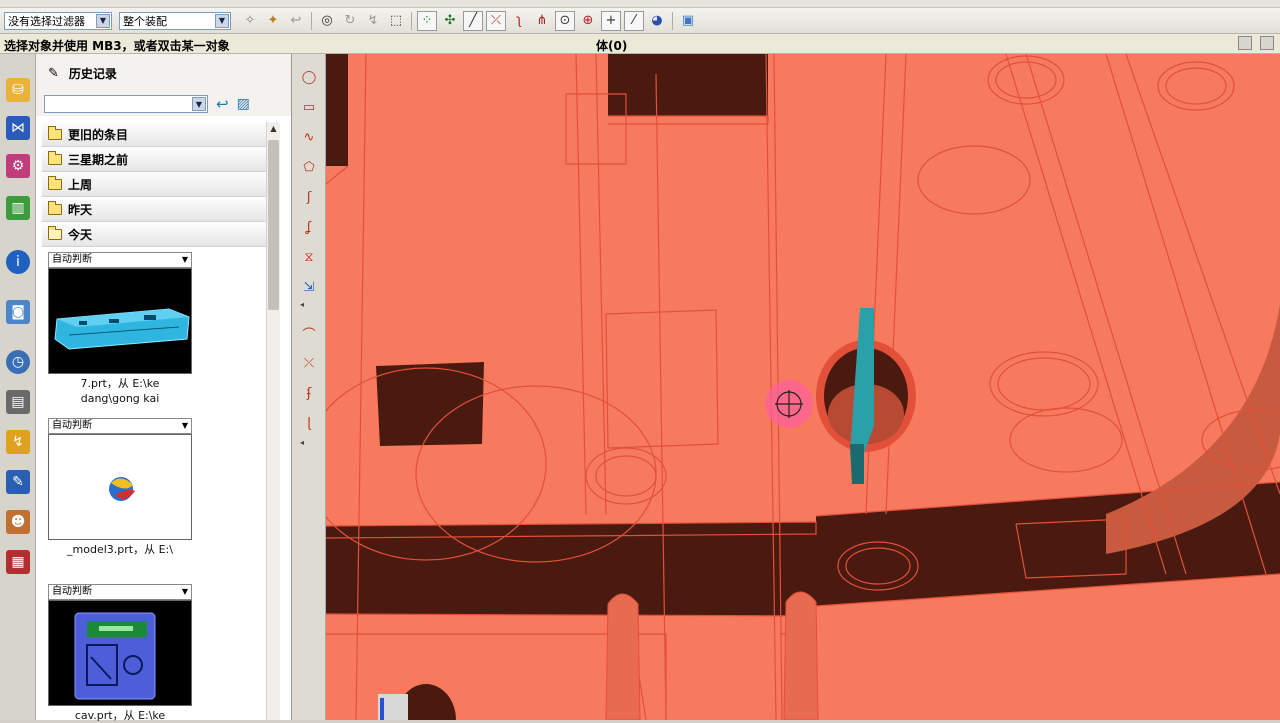 The image size is (1280, 723). Describe the element at coordinates (155, 159) in the screenshot. I see `history-group: 三星期之前` at that location.